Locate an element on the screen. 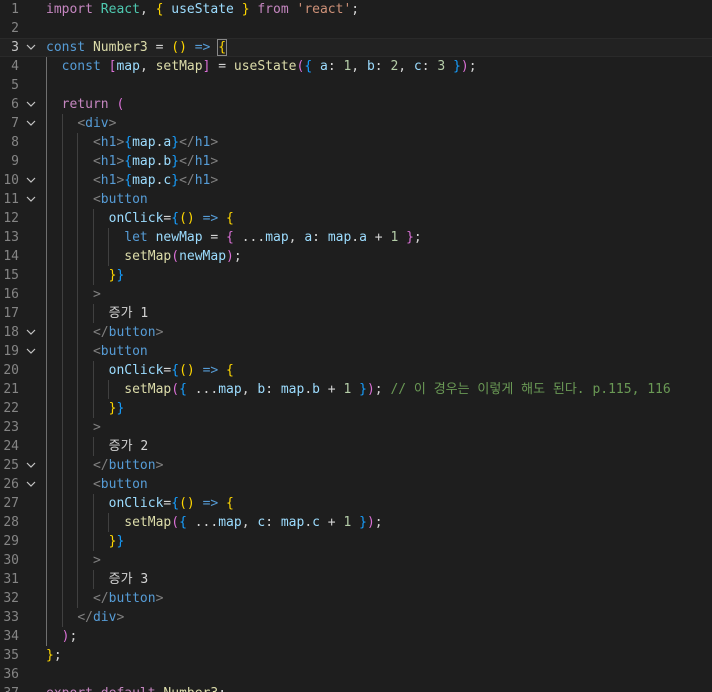 The image size is (712, 692). line-number: 2 is located at coordinates (15, 28).